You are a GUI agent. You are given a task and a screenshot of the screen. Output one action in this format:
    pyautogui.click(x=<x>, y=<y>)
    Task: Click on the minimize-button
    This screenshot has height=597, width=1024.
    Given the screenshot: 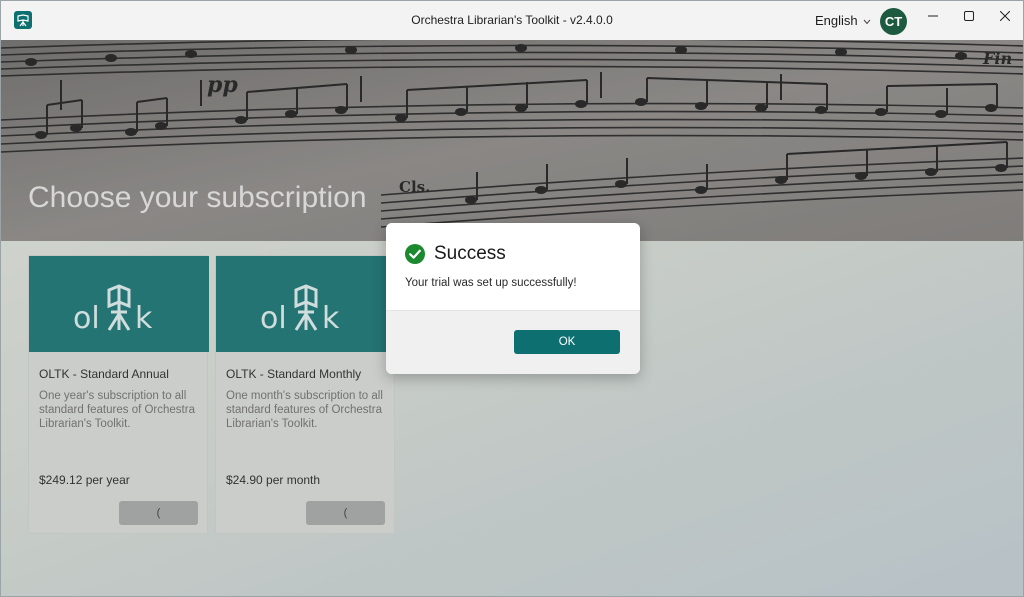 What is the action you would take?
    pyautogui.click(x=933, y=16)
    